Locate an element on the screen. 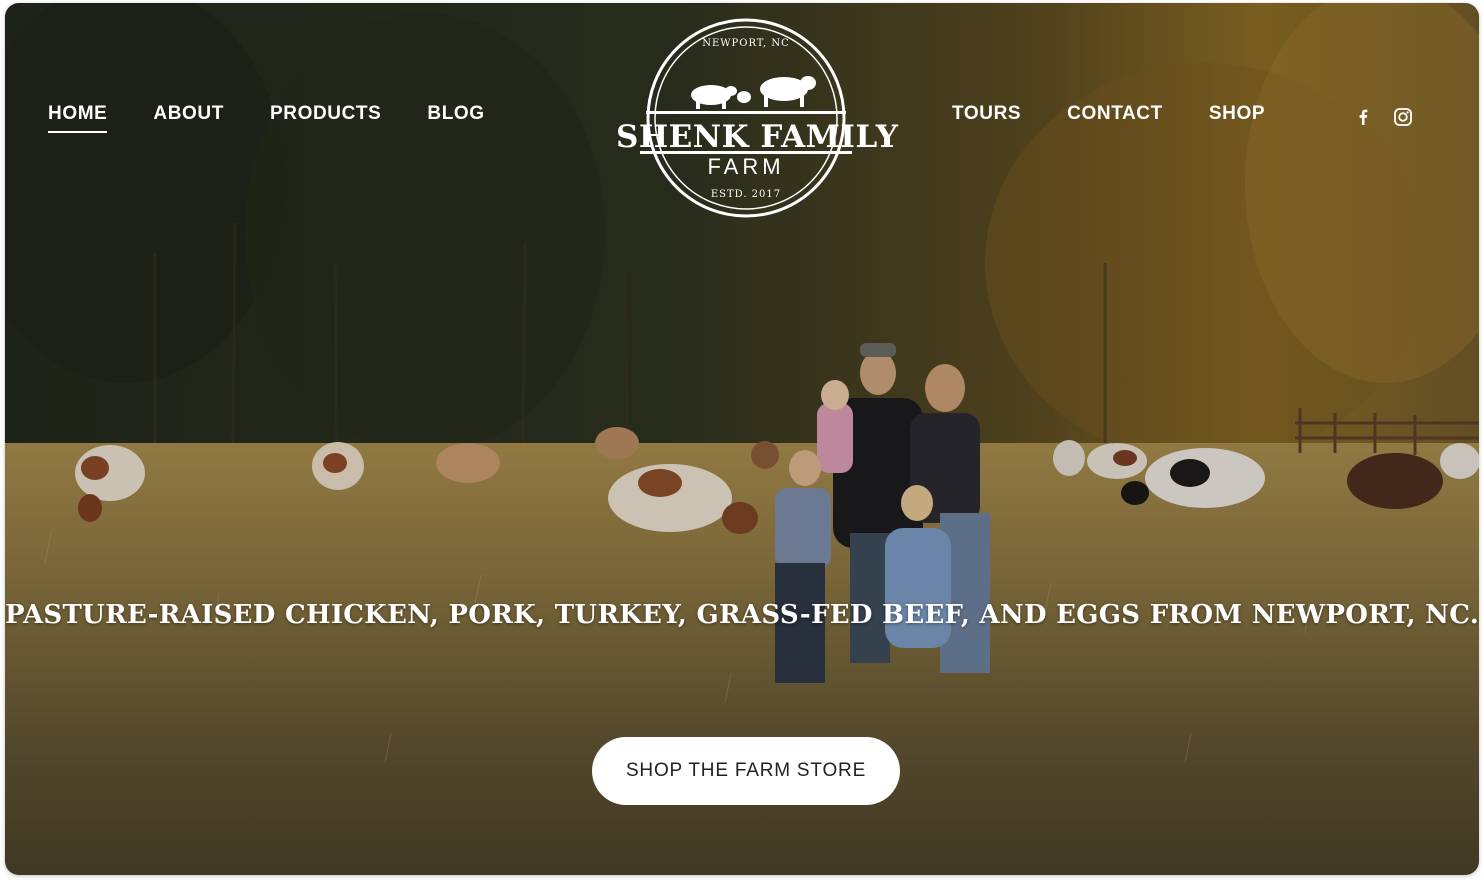  shop-farm-store-button: SHOP THE FARM STORE is located at coordinates (746, 771).